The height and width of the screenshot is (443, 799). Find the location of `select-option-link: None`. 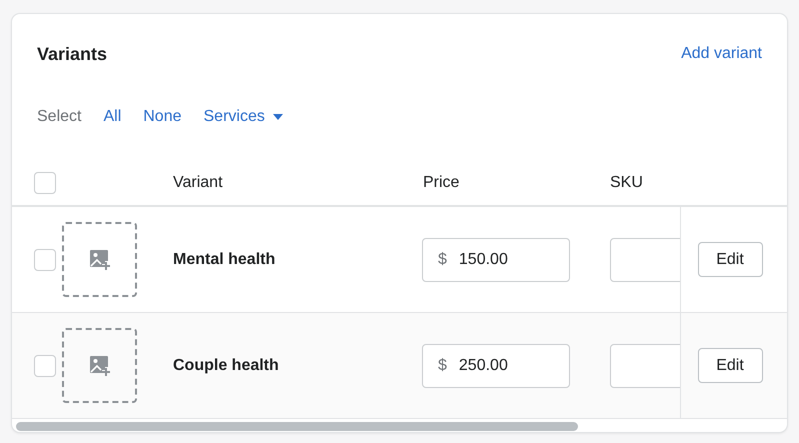

select-option-link: None is located at coordinates (162, 117).